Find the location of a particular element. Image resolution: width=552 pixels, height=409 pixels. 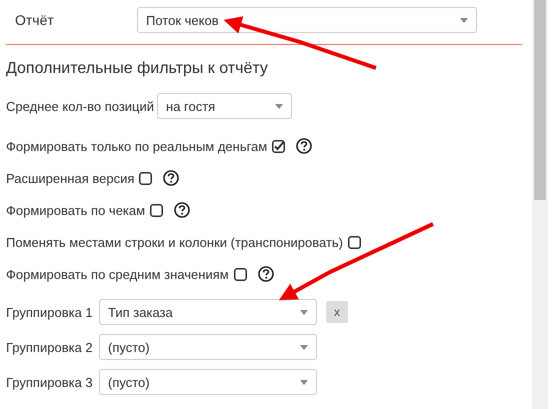

checked-checkbox is located at coordinates (279, 146).